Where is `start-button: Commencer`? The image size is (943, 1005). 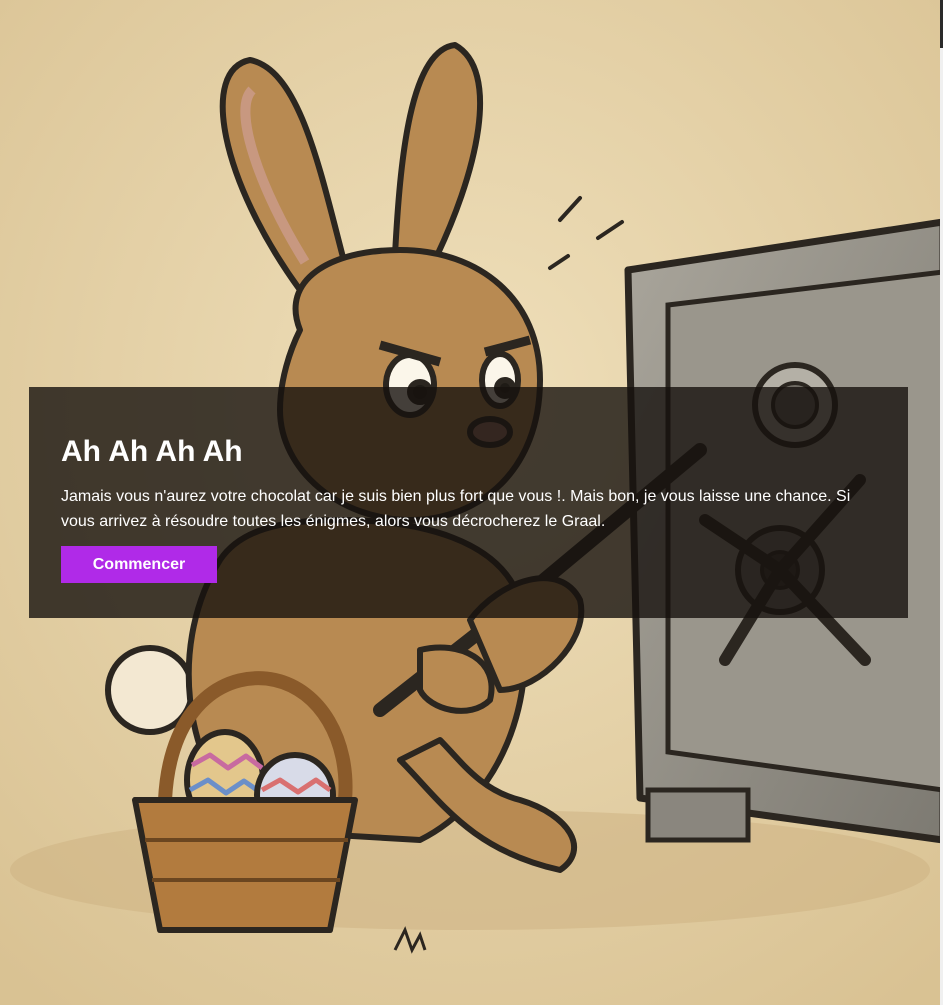
start-button: Commencer is located at coordinates (139, 564).